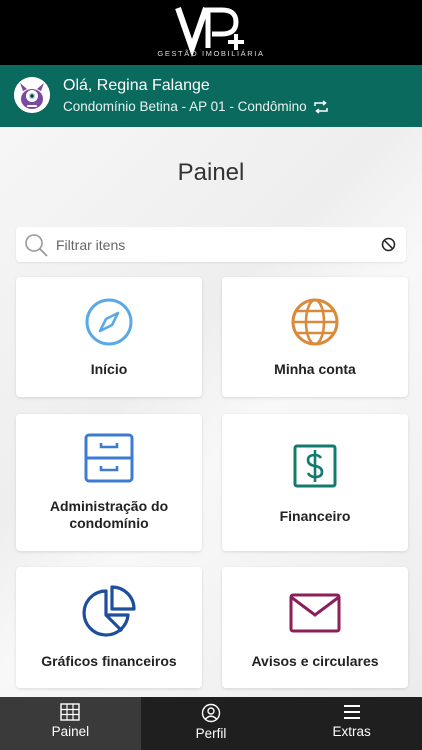  I want to click on clear-filter-icon, so click(388, 244).